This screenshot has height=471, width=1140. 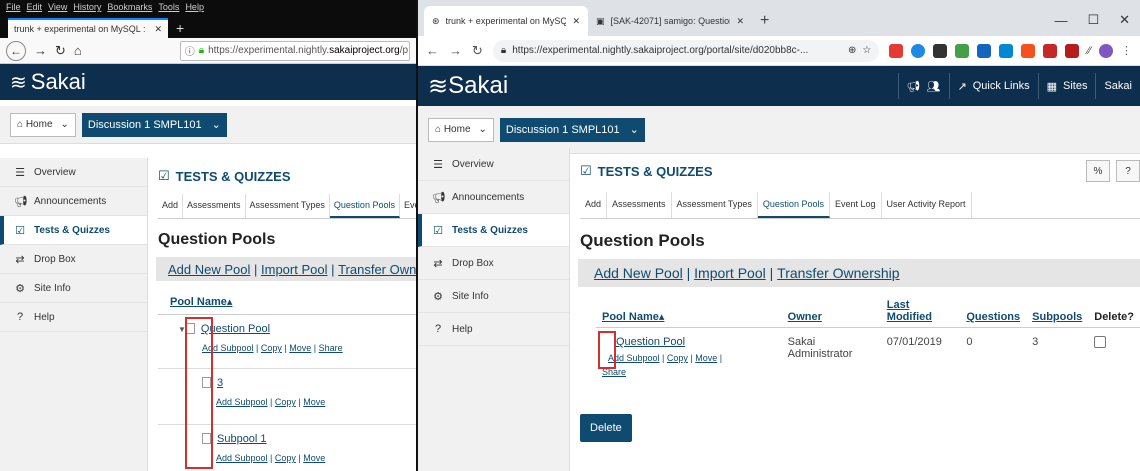 What do you see at coordinates (1124, 20) in the screenshot?
I see `close-window-icon: ✕` at bounding box center [1124, 20].